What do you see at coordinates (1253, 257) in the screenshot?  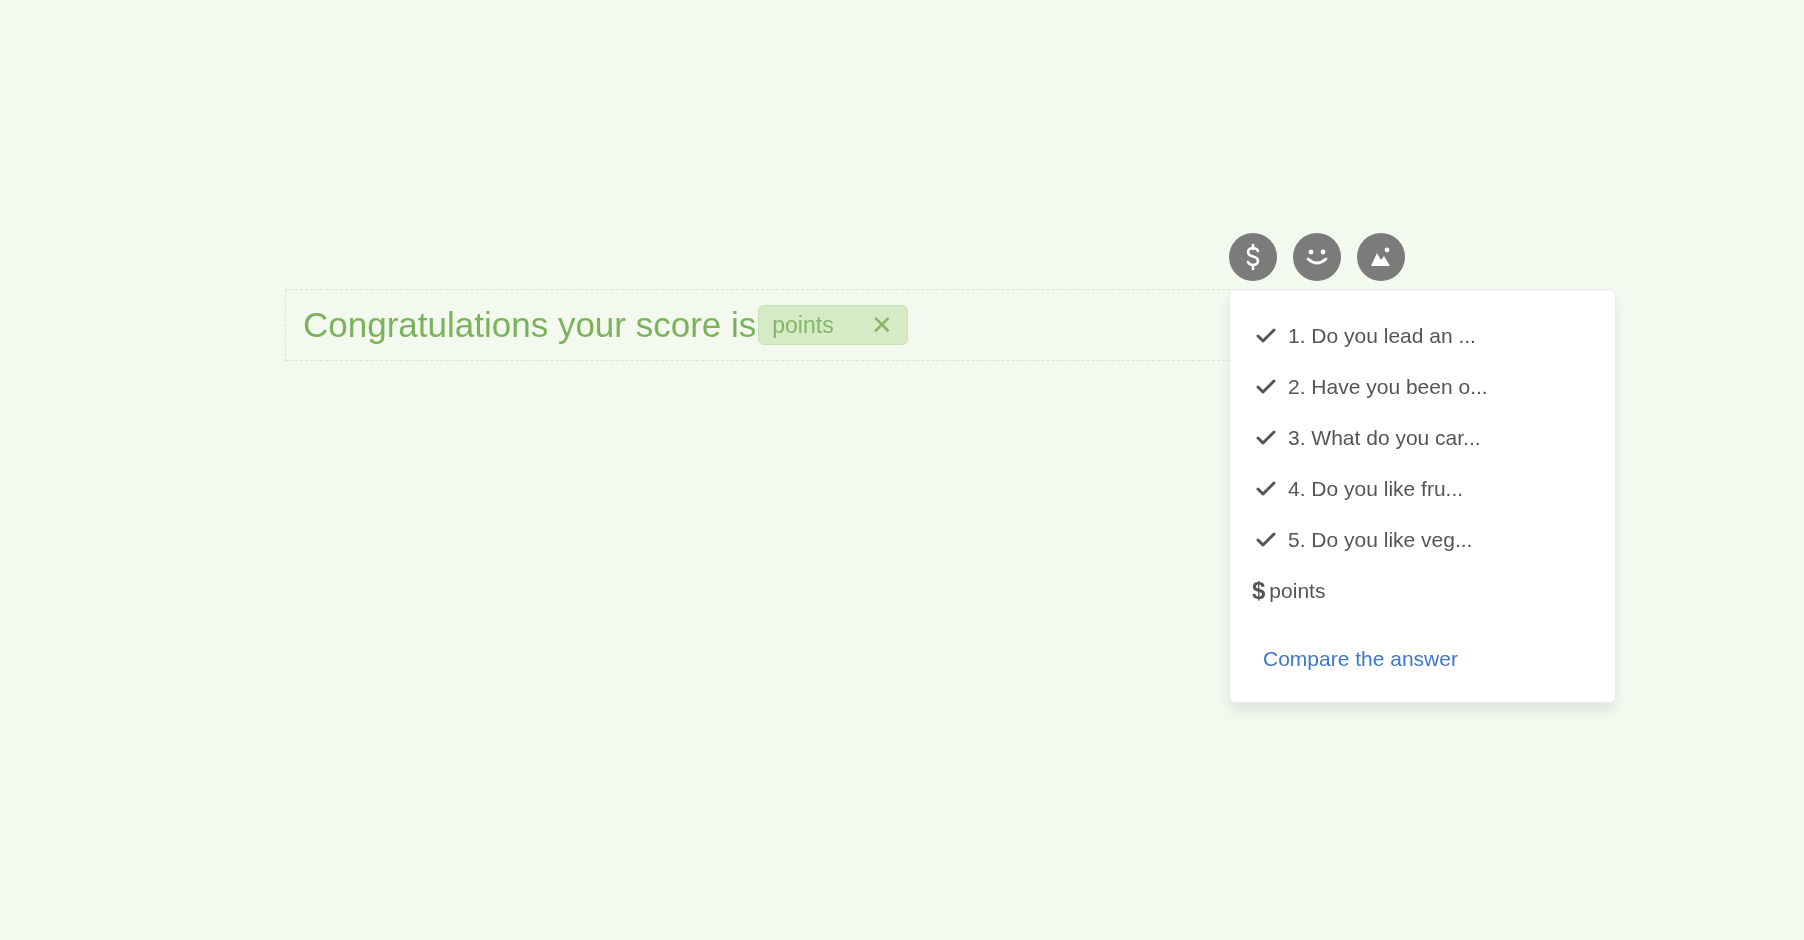 I see `dollar-icon` at bounding box center [1253, 257].